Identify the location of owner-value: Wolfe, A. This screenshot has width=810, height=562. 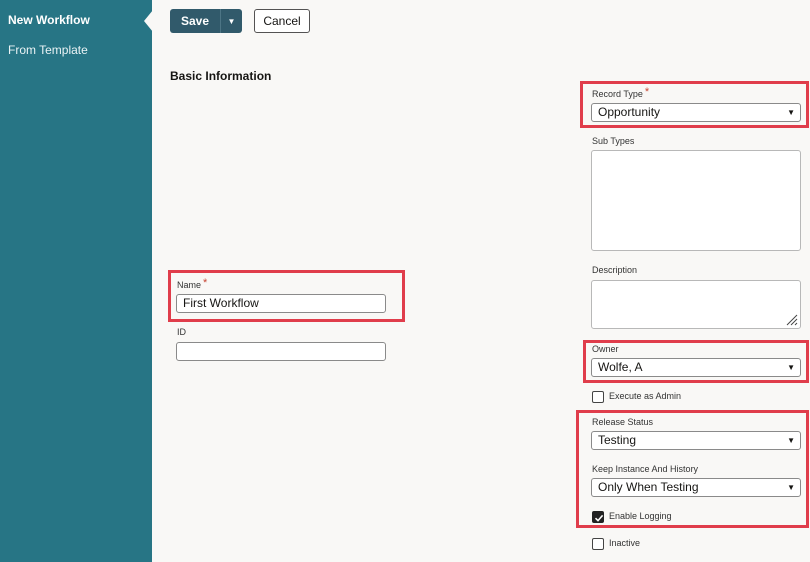
(620, 367).